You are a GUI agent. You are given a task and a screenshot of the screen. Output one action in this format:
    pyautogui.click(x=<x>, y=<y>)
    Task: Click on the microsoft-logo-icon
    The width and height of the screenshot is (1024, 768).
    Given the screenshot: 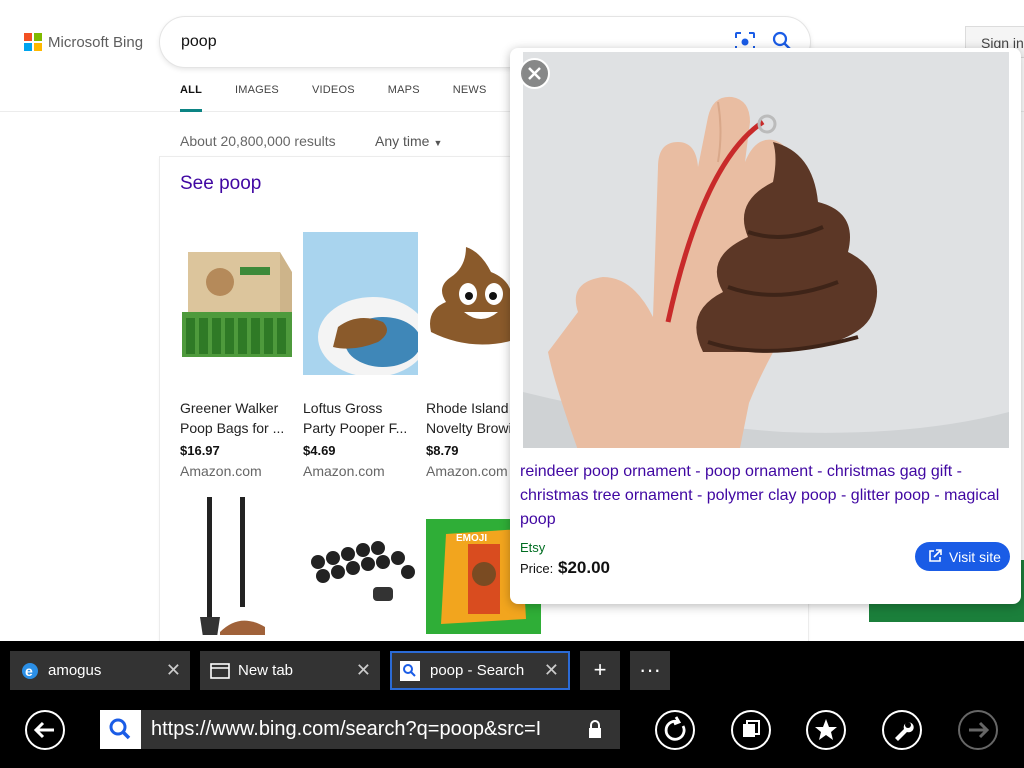 What is the action you would take?
    pyautogui.click(x=33, y=42)
    